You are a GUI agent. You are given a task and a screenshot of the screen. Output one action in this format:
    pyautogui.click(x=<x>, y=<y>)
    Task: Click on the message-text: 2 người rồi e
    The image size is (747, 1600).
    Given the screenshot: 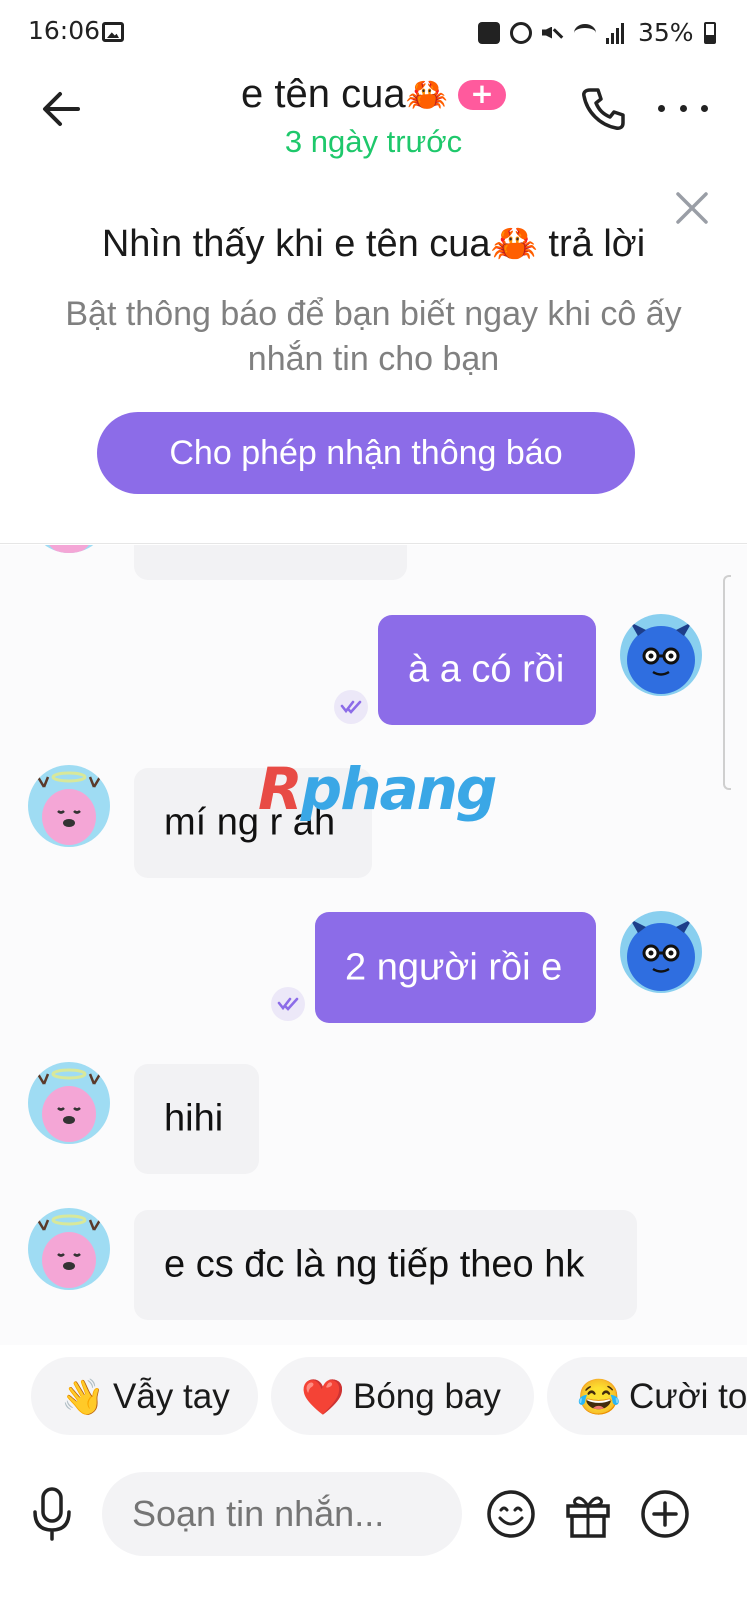 What is the action you would take?
    pyautogui.click(x=454, y=967)
    